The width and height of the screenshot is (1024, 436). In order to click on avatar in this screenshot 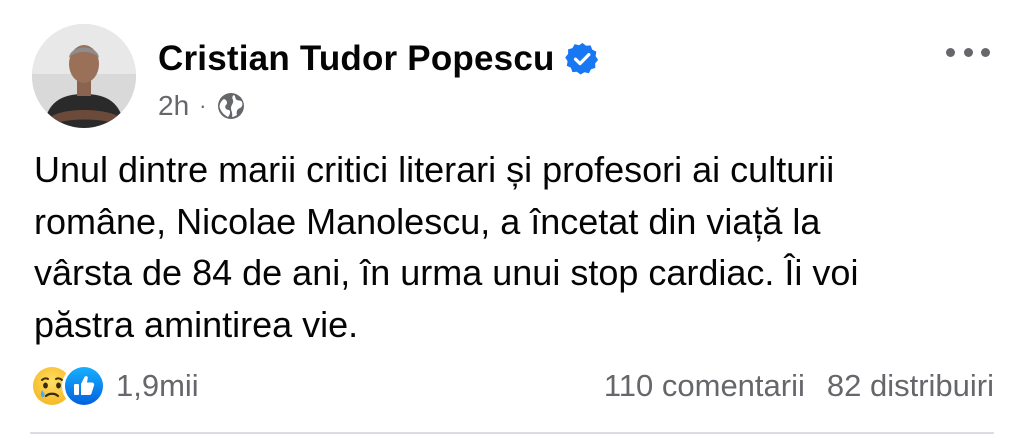, I will do `click(84, 76)`.